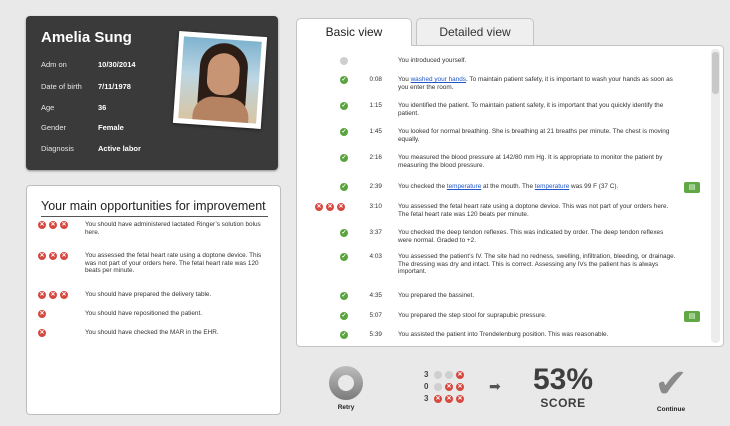 The image size is (730, 426). I want to click on log-time: 0:08, so click(375, 79).